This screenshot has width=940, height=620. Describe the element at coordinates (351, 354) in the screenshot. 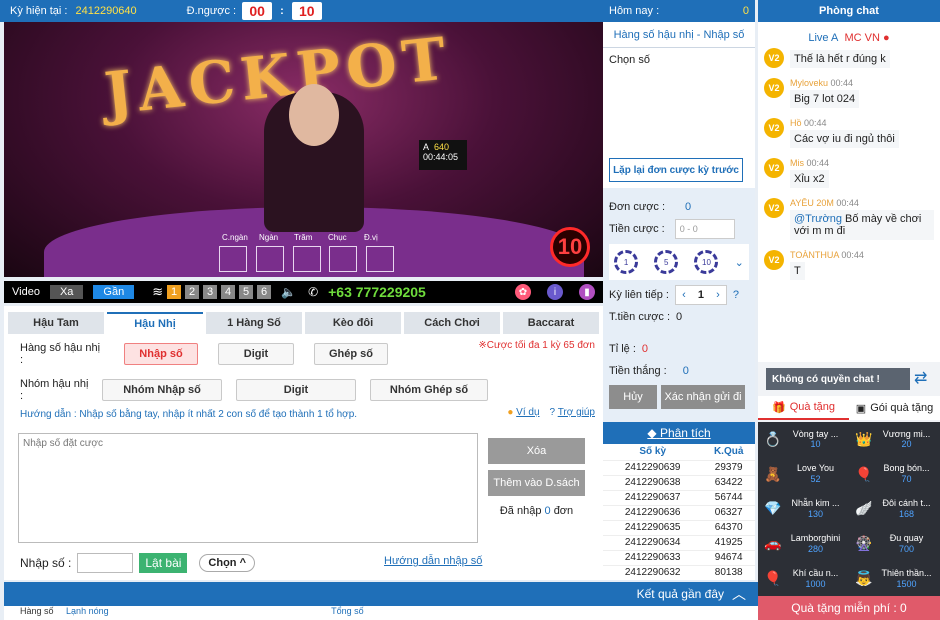

I see `ghep-so-button: Ghép số` at that location.